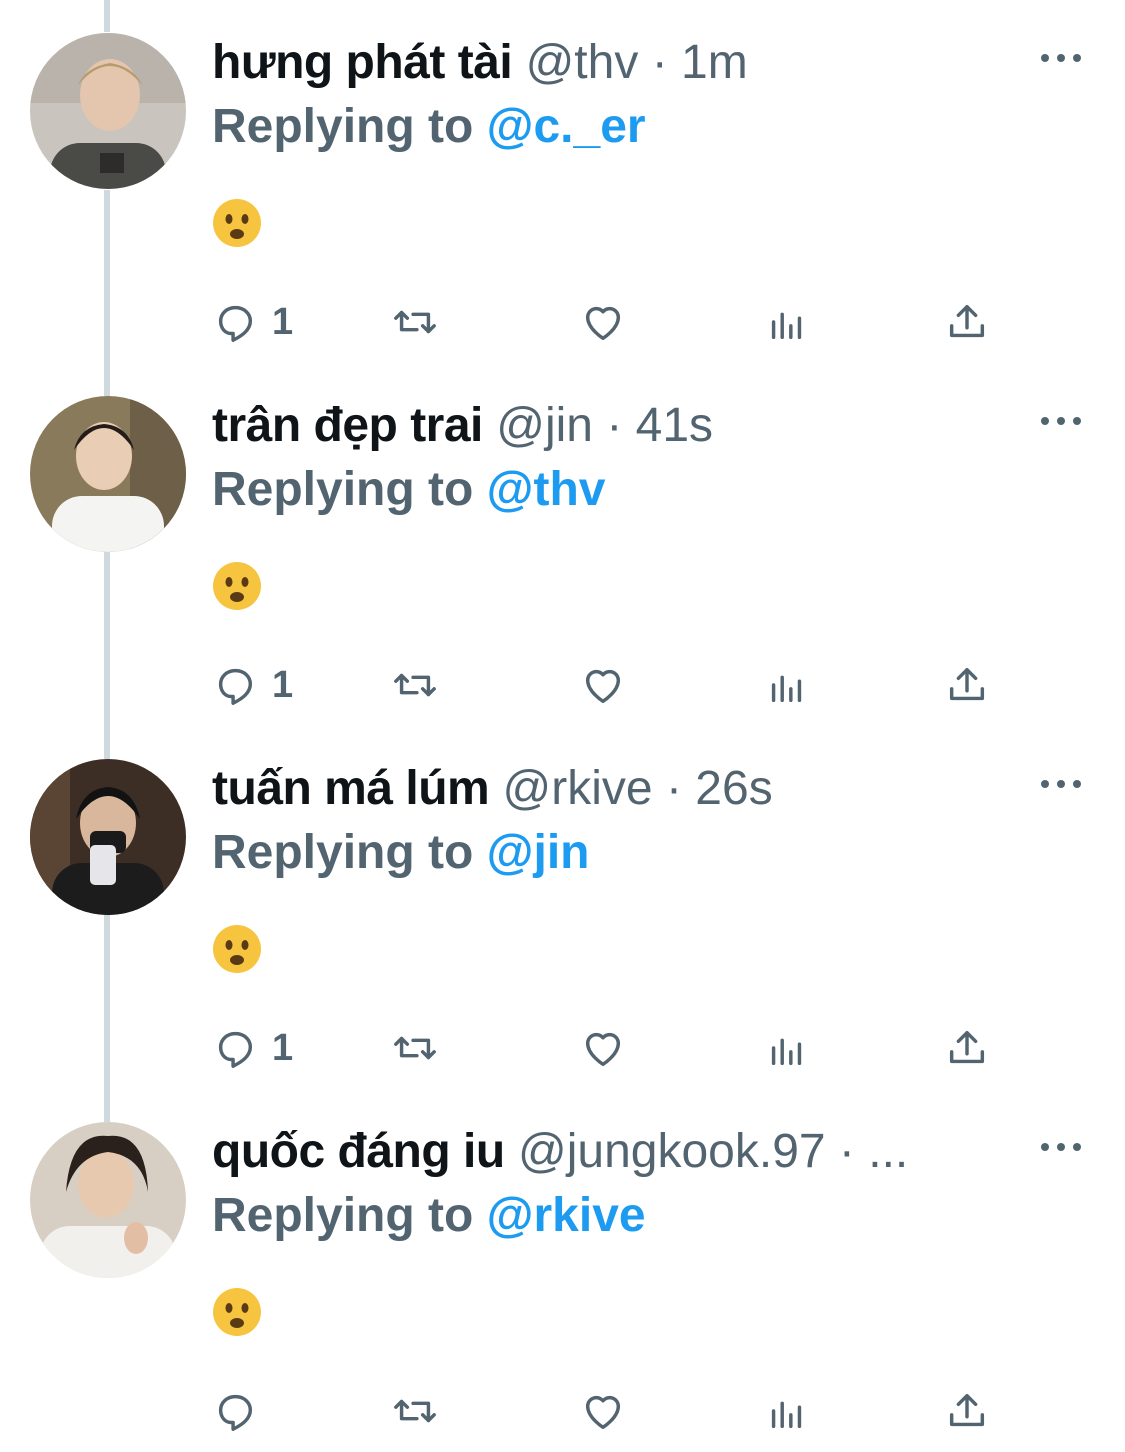 The width and height of the screenshot is (1125, 1452). I want to click on replying-to: Replying to @rkive, so click(429, 1216).